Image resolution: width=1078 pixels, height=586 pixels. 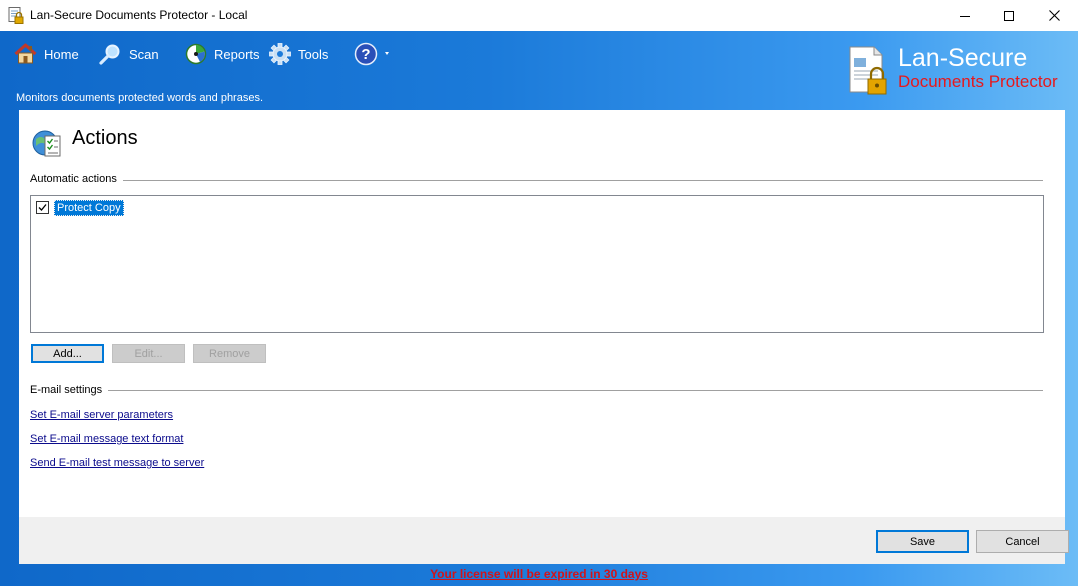 What do you see at coordinates (117, 463) in the screenshot?
I see `email-test-link: Send E-mail test message to server` at bounding box center [117, 463].